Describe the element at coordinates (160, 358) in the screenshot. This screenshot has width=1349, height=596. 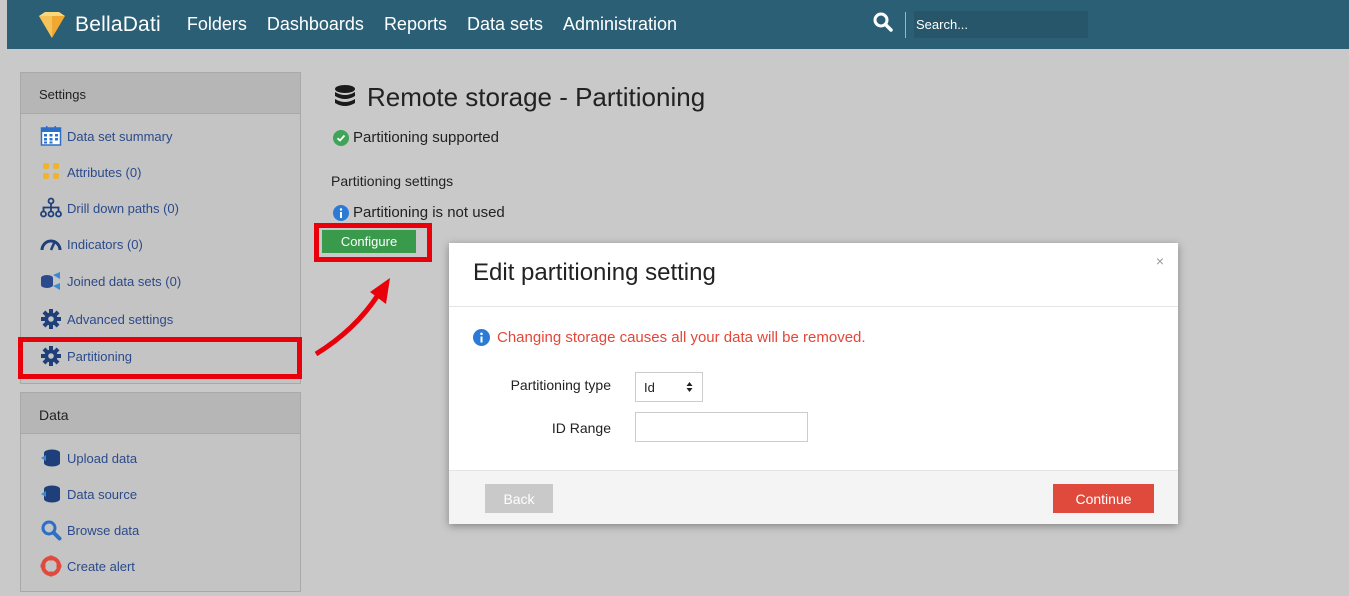
I see `partitioning-highlight-box` at that location.